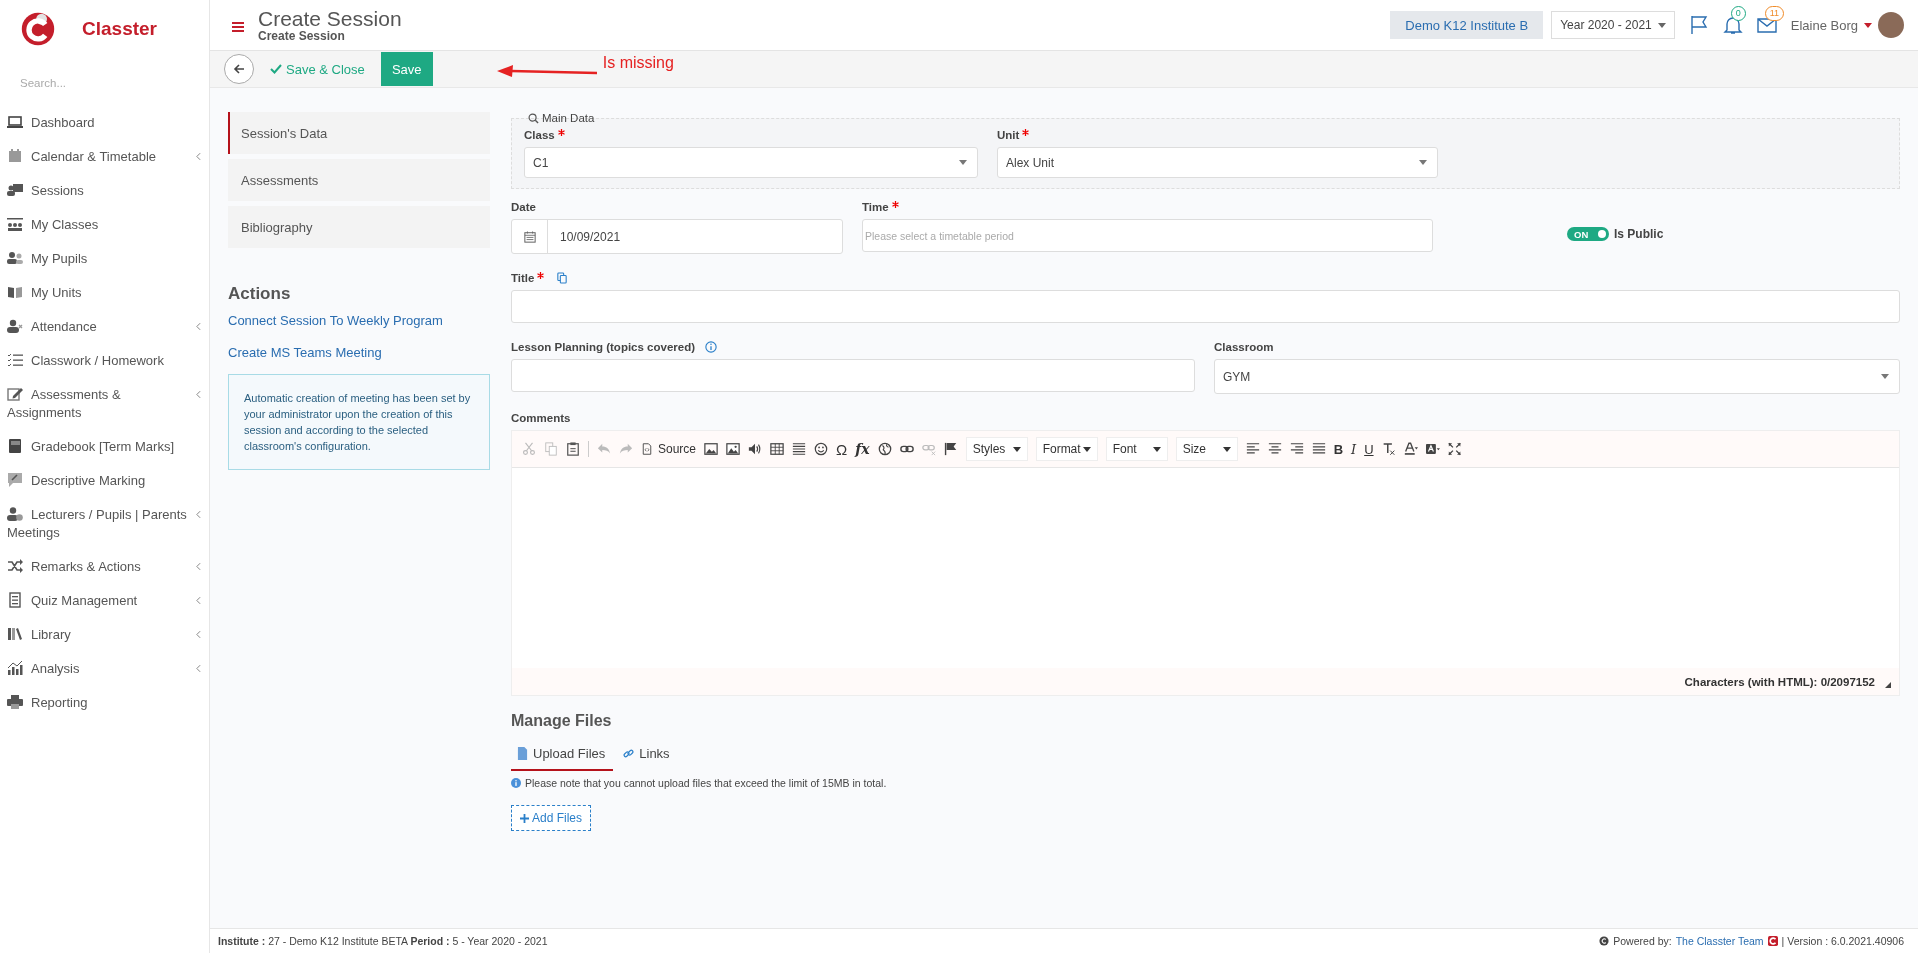 Image resolution: width=1918 pixels, height=953 pixels. What do you see at coordinates (239, 69) in the screenshot?
I see `back-button` at bounding box center [239, 69].